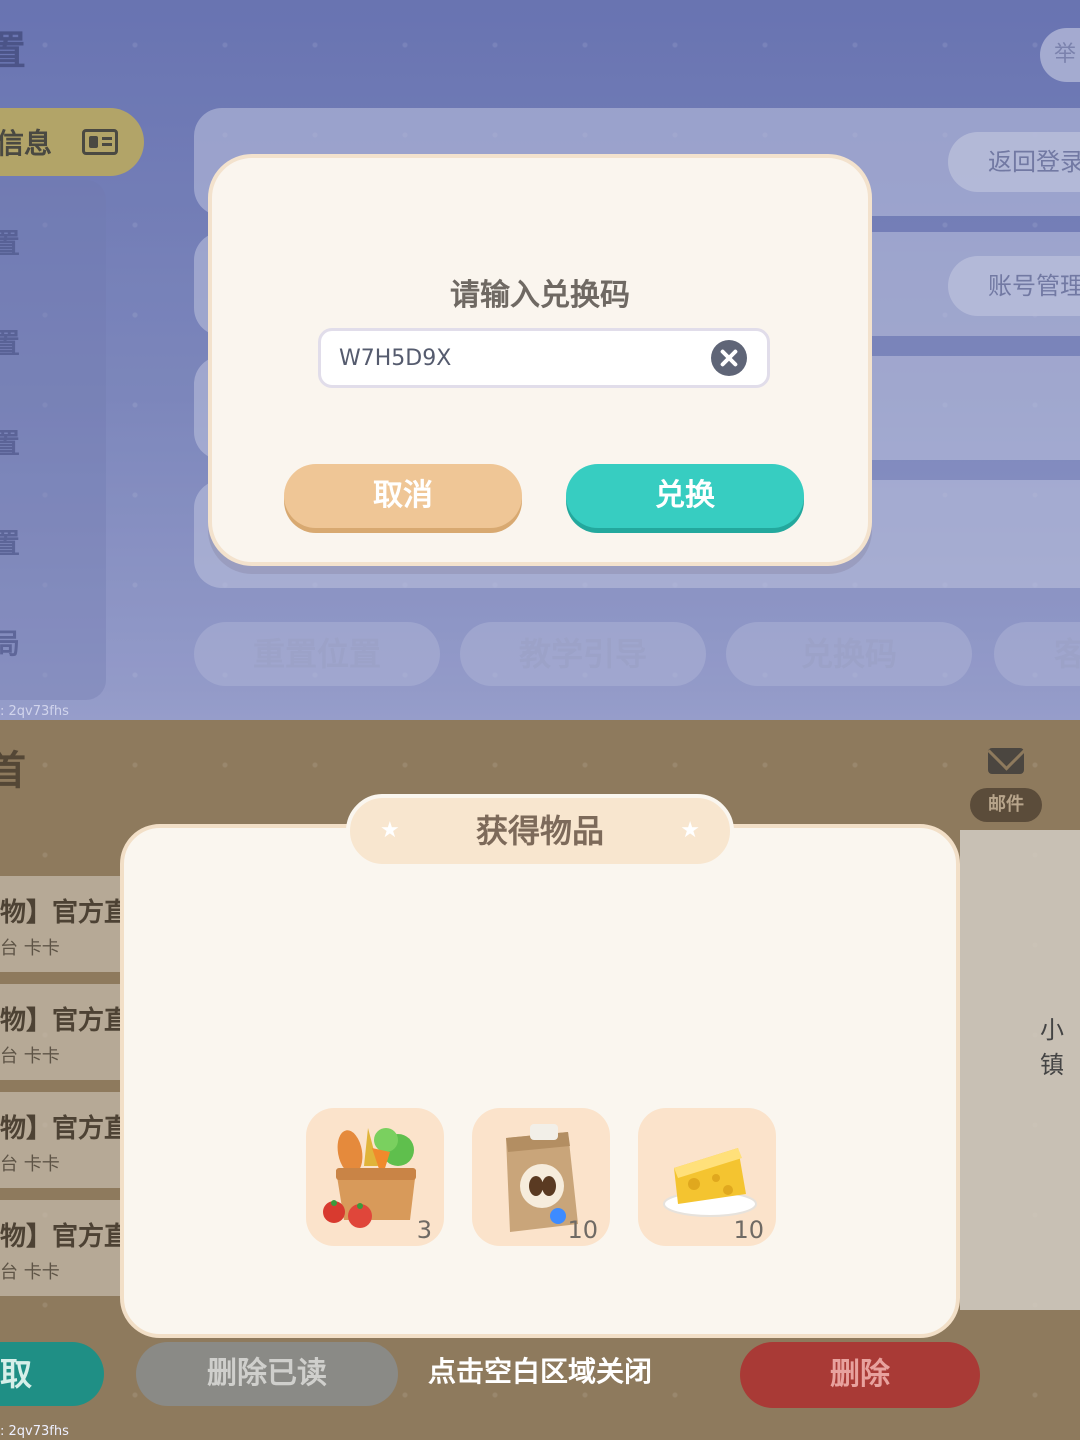 The height and width of the screenshot is (1440, 1080). What do you see at coordinates (540, 295) in the screenshot?
I see `dialog-title: 请输入兑换码` at bounding box center [540, 295].